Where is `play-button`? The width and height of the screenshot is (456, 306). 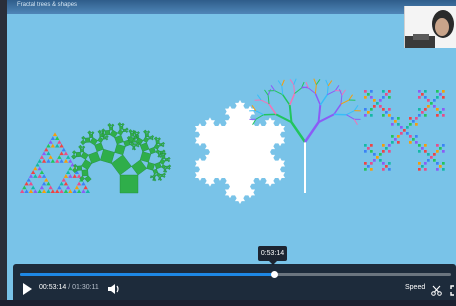
play-button is located at coordinates (27, 289).